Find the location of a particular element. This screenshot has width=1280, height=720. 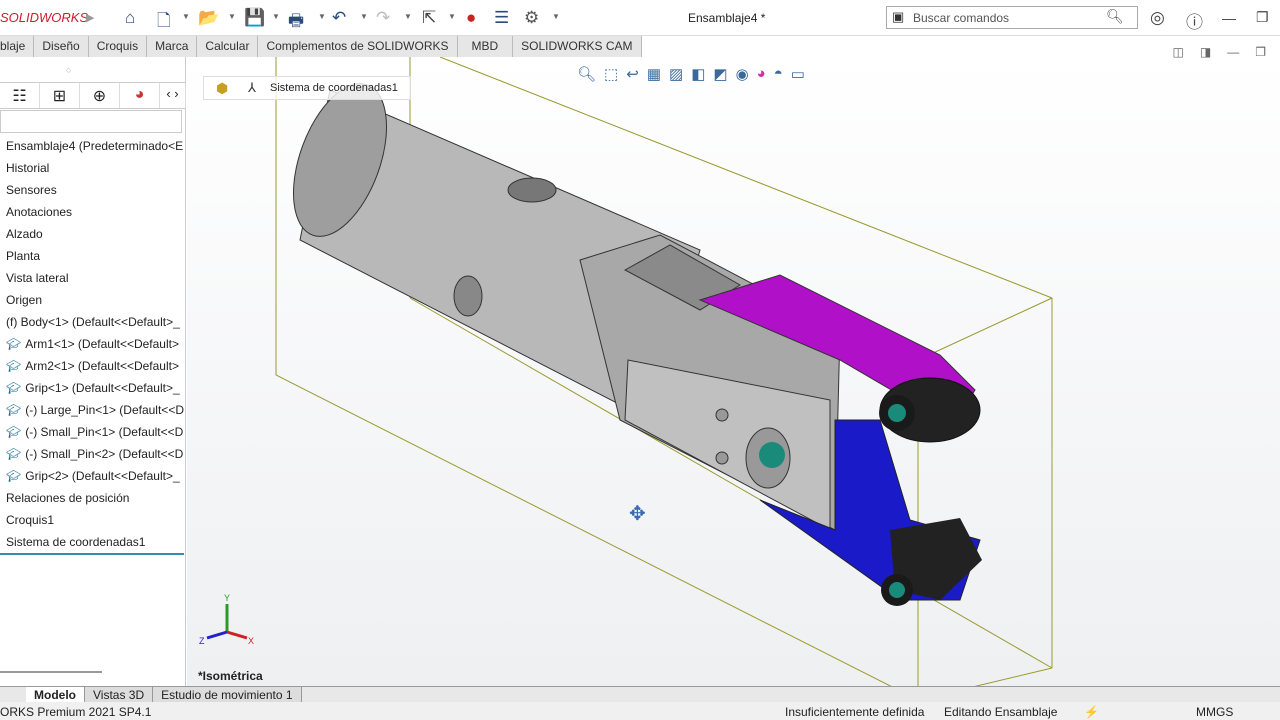

command-prompt-icon: ▣ is located at coordinates (898, 16).